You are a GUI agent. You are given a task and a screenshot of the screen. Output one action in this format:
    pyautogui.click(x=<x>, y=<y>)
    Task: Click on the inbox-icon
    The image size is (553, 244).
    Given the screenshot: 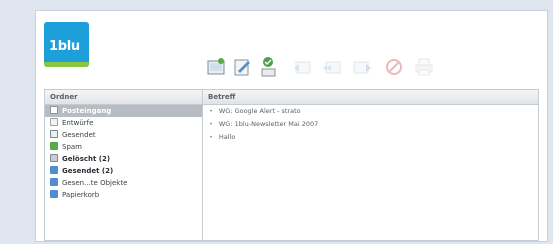 What is the action you would take?
    pyautogui.click(x=54, y=110)
    